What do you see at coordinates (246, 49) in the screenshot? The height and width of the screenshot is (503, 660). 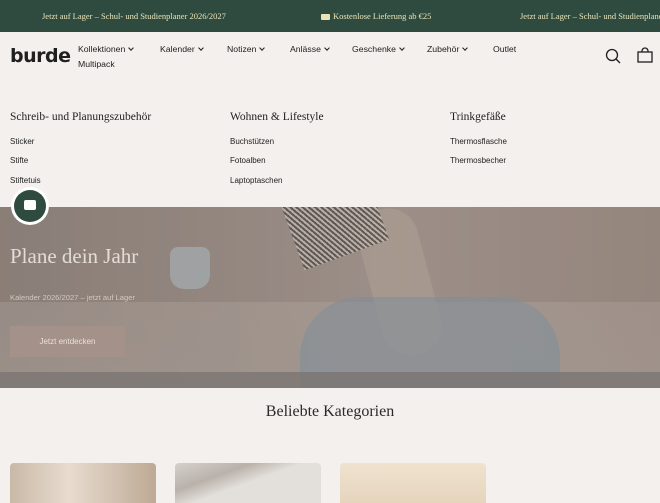 I see `nav-item-notizen: Notizen` at bounding box center [246, 49].